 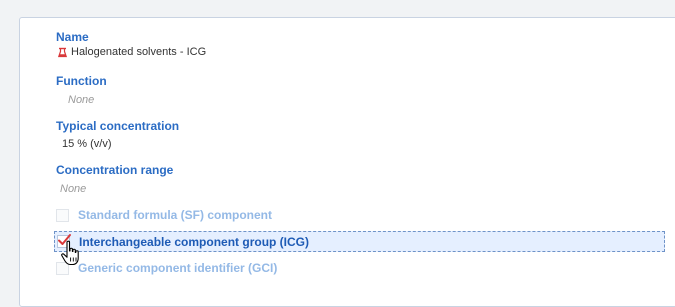 What do you see at coordinates (87, 144) in the screenshot?
I see `typical-concentration-value: 15 % (v/v)` at bounding box center [87, 144].